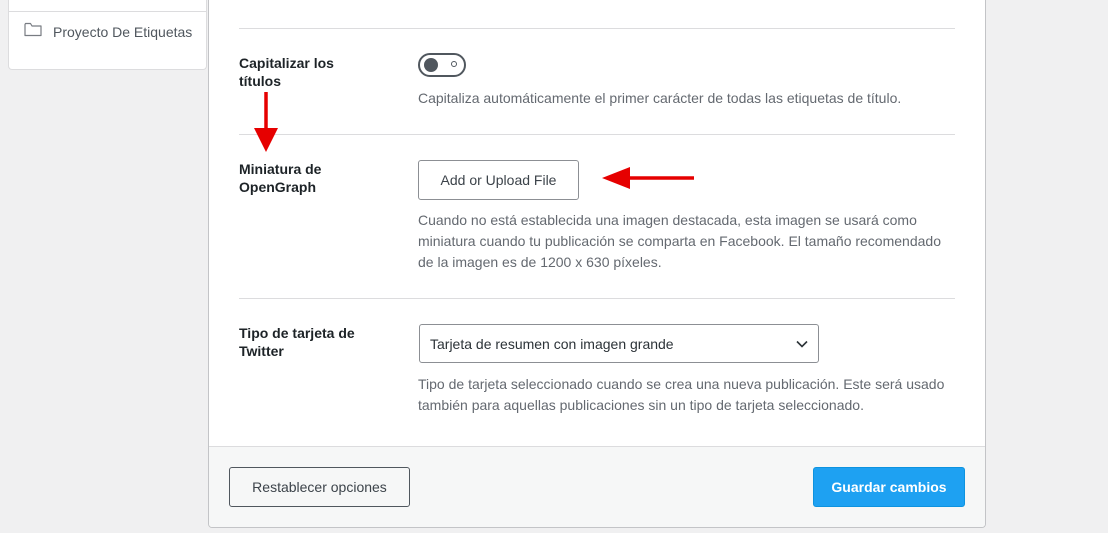 The width and height of the screenshot is (1108, 533). I want to click on twitter-card-label: Tipo de tarjeta de Twitter, so click(297, 342).